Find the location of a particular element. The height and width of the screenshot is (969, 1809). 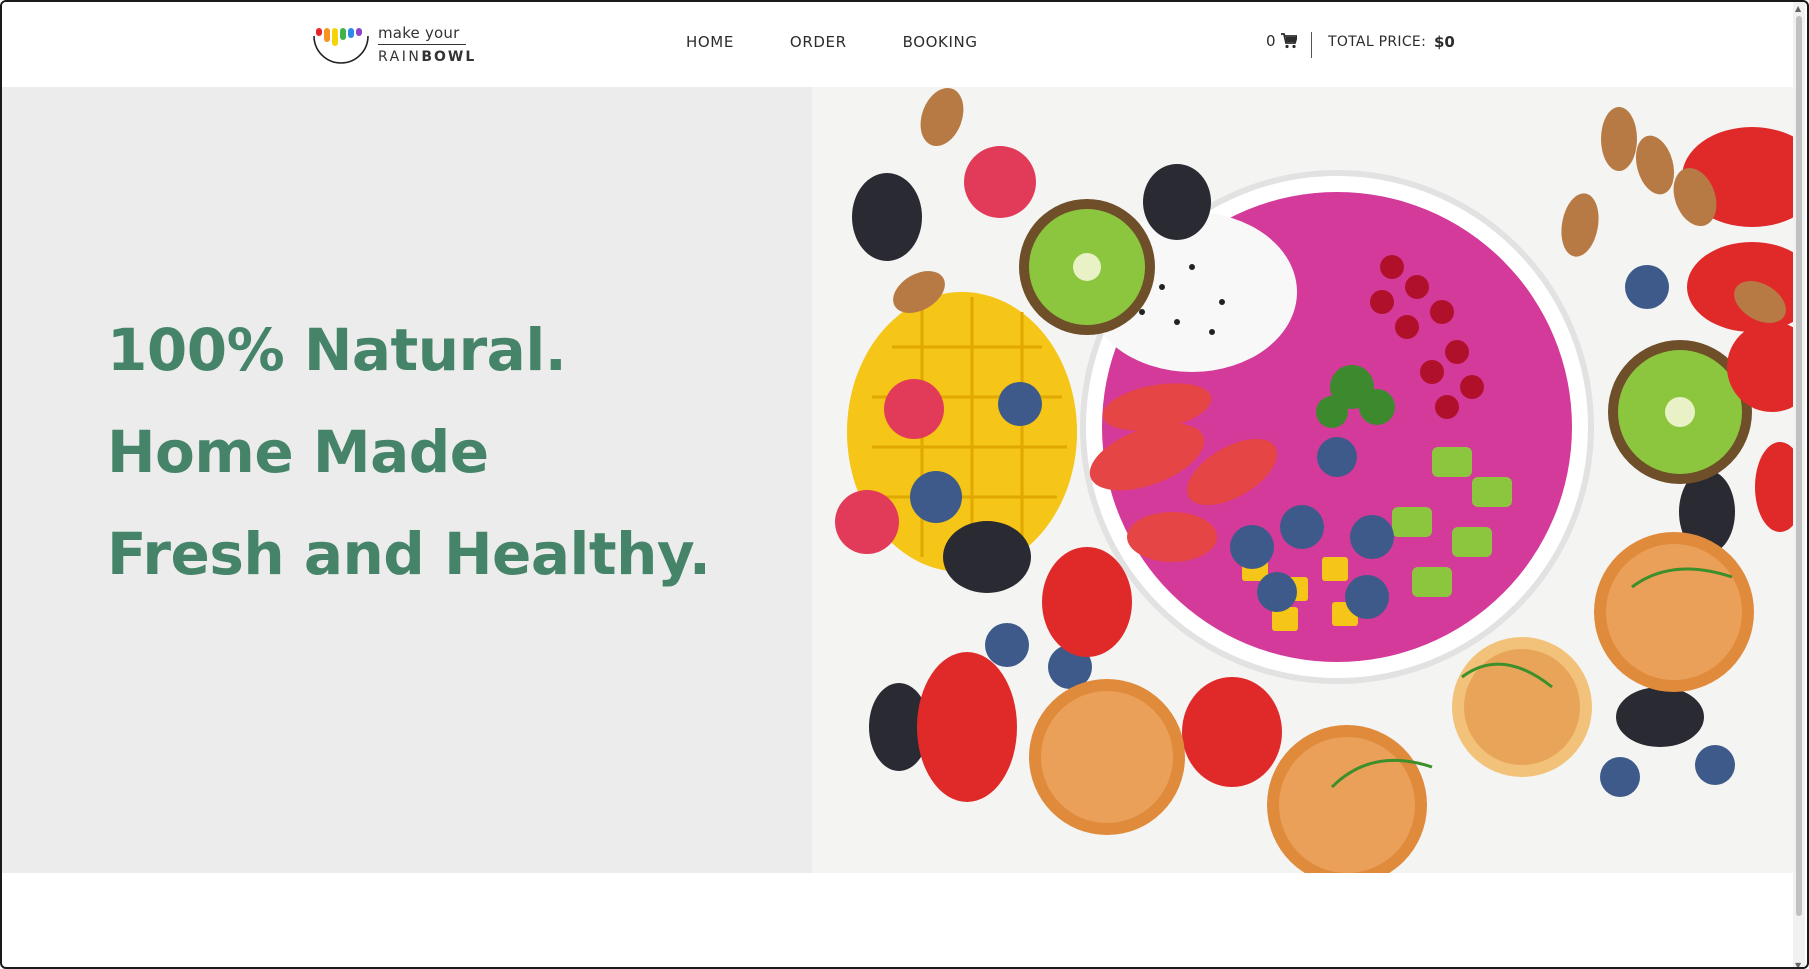

total-price-value: $0 is located at coordinates (1444, 42).